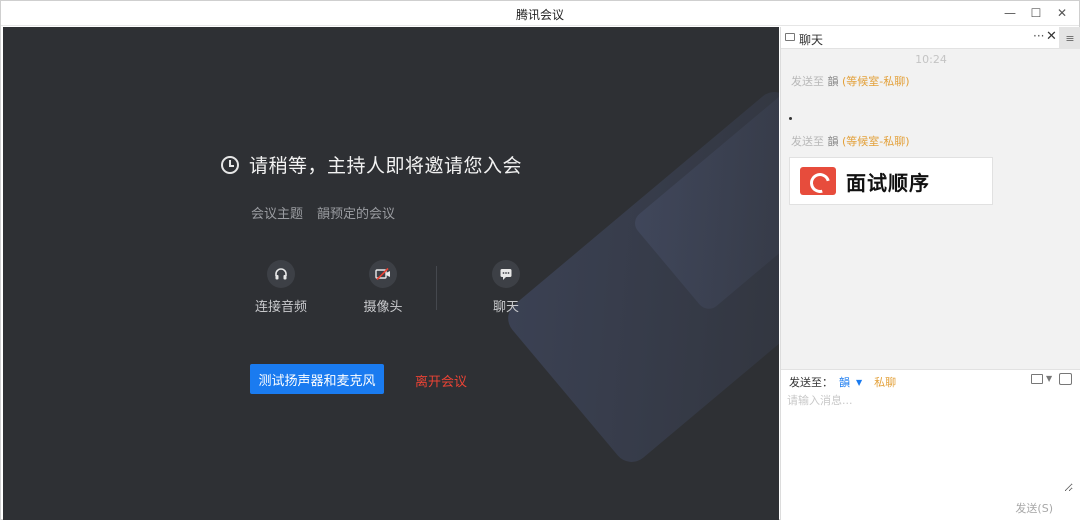 The width and height of the screenshot is (1080, 520). Describe the element at coordinates (1065, 379) in the screenshot. I see `screenshot-icon` at that location.